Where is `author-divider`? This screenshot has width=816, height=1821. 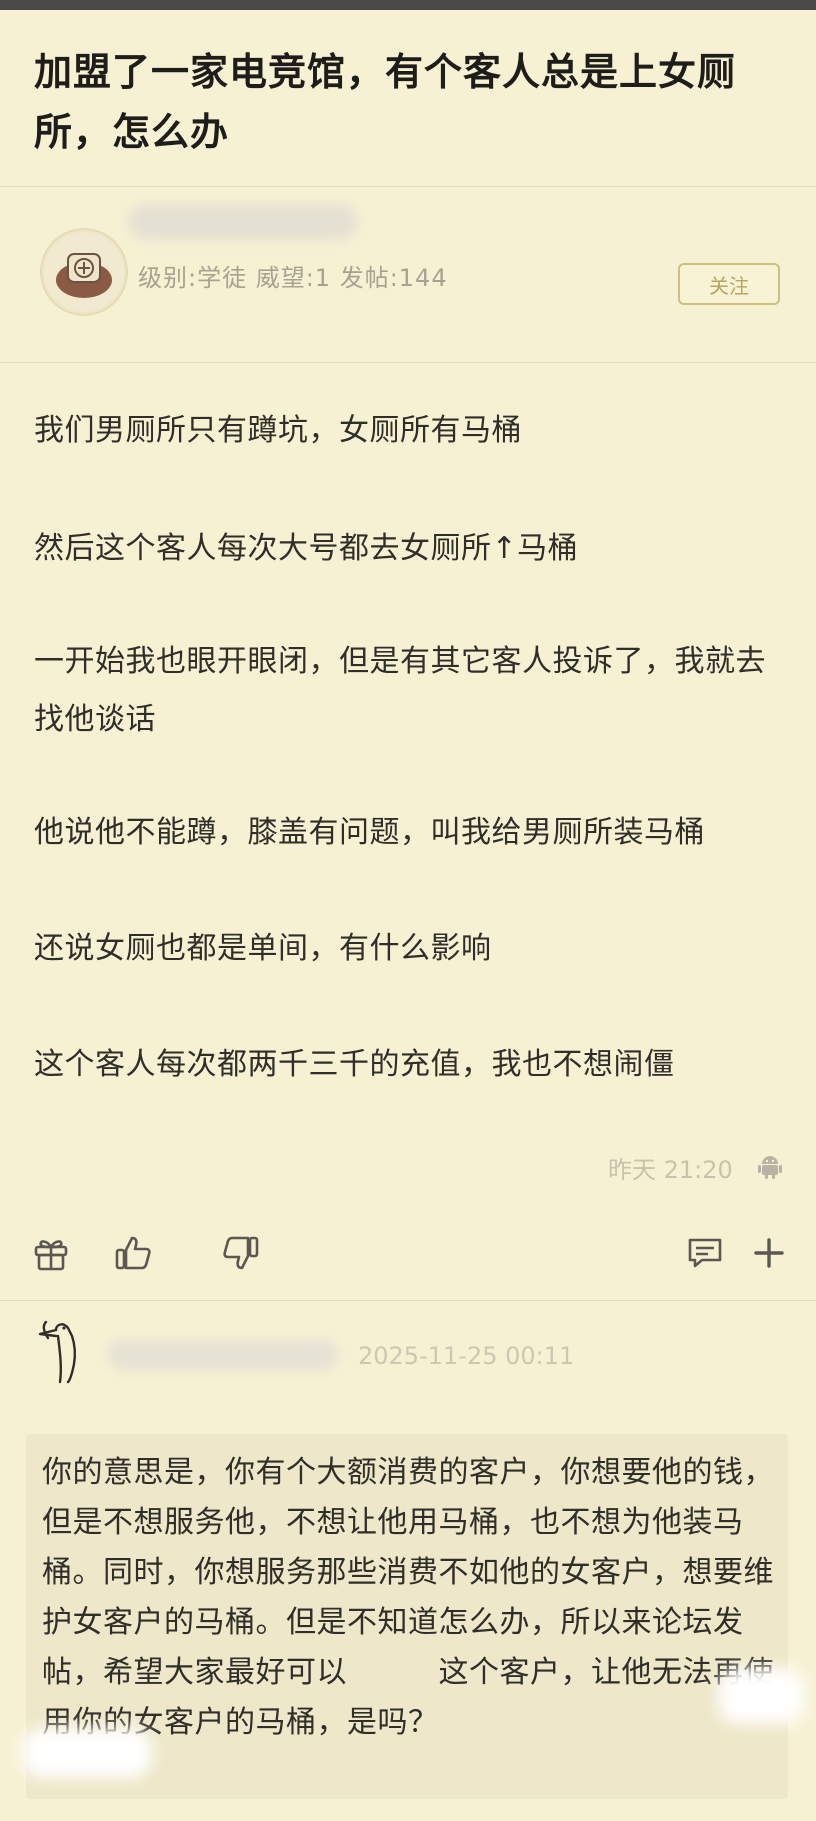
author-divider is located at coordinates (408, 362).